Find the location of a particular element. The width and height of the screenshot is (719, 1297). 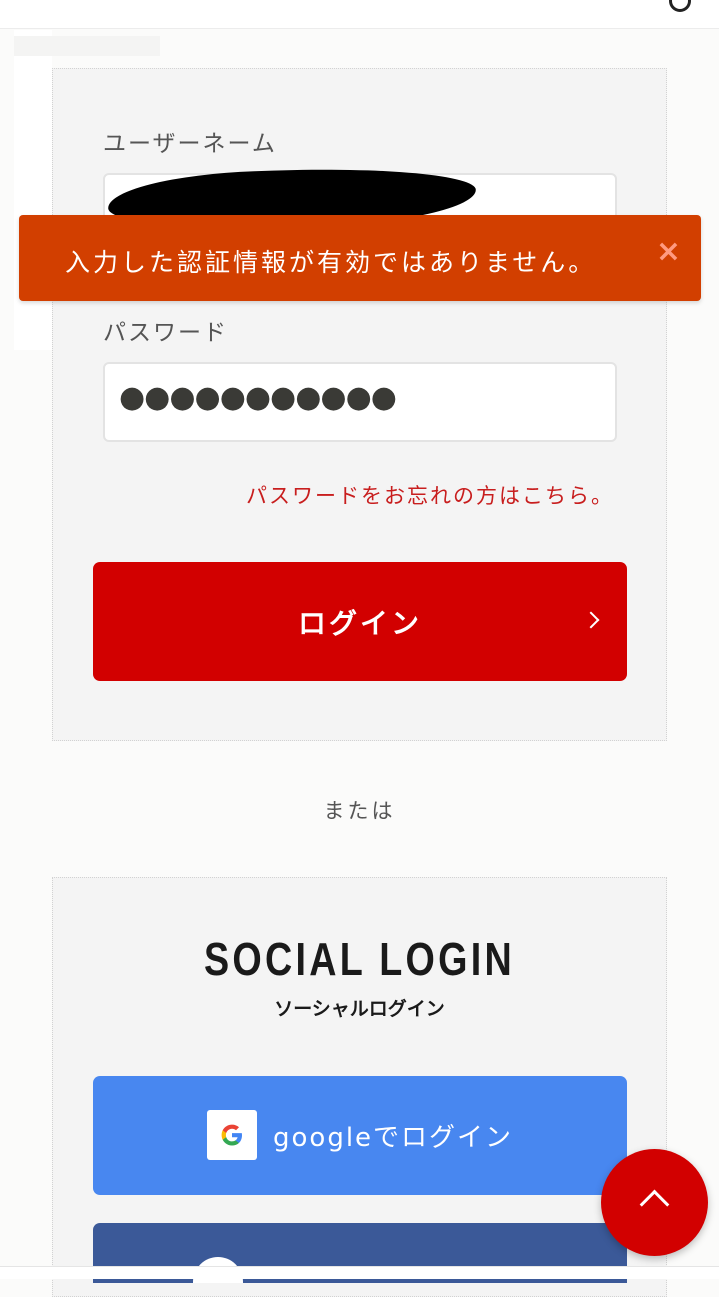

chevron-up-icon is located at coordinates (654, 1204).